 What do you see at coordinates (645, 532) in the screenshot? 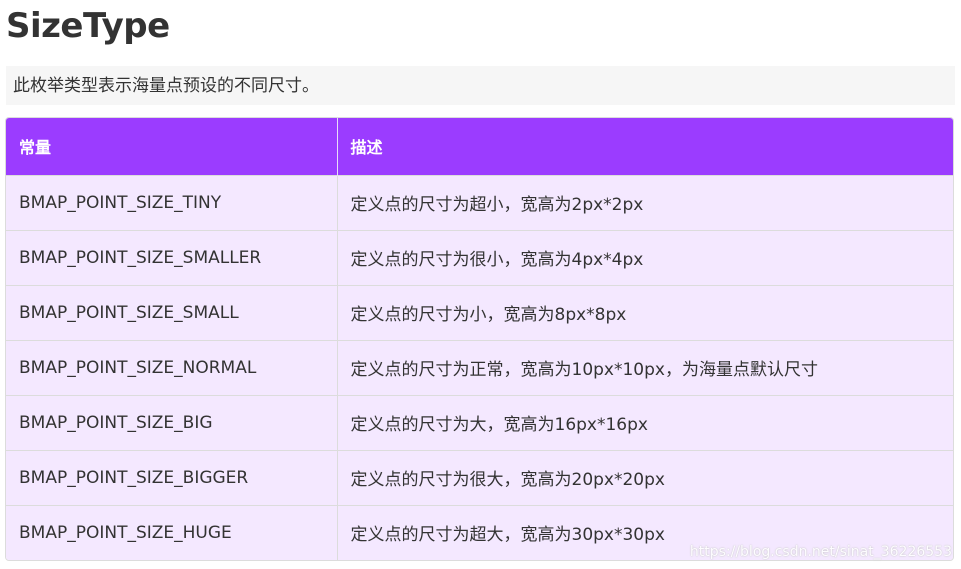
I see `description-cell: 定义点的尺寸为超大，宽高为30px*30px` at bounding box center [645, 532].